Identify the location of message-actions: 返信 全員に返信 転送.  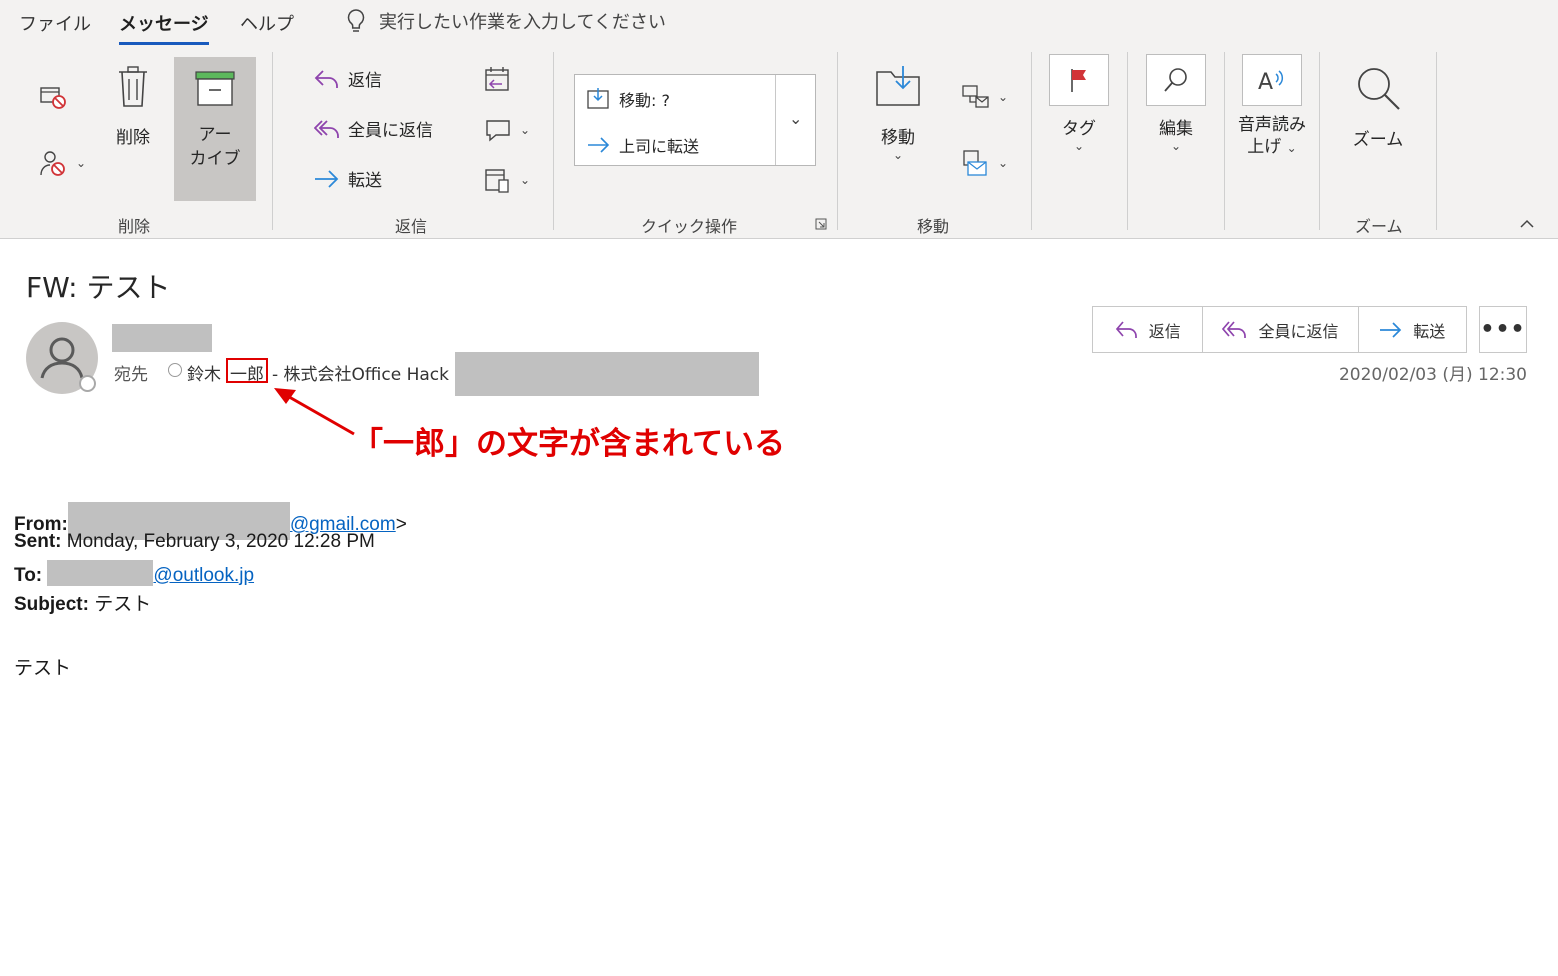
(1279, 329).